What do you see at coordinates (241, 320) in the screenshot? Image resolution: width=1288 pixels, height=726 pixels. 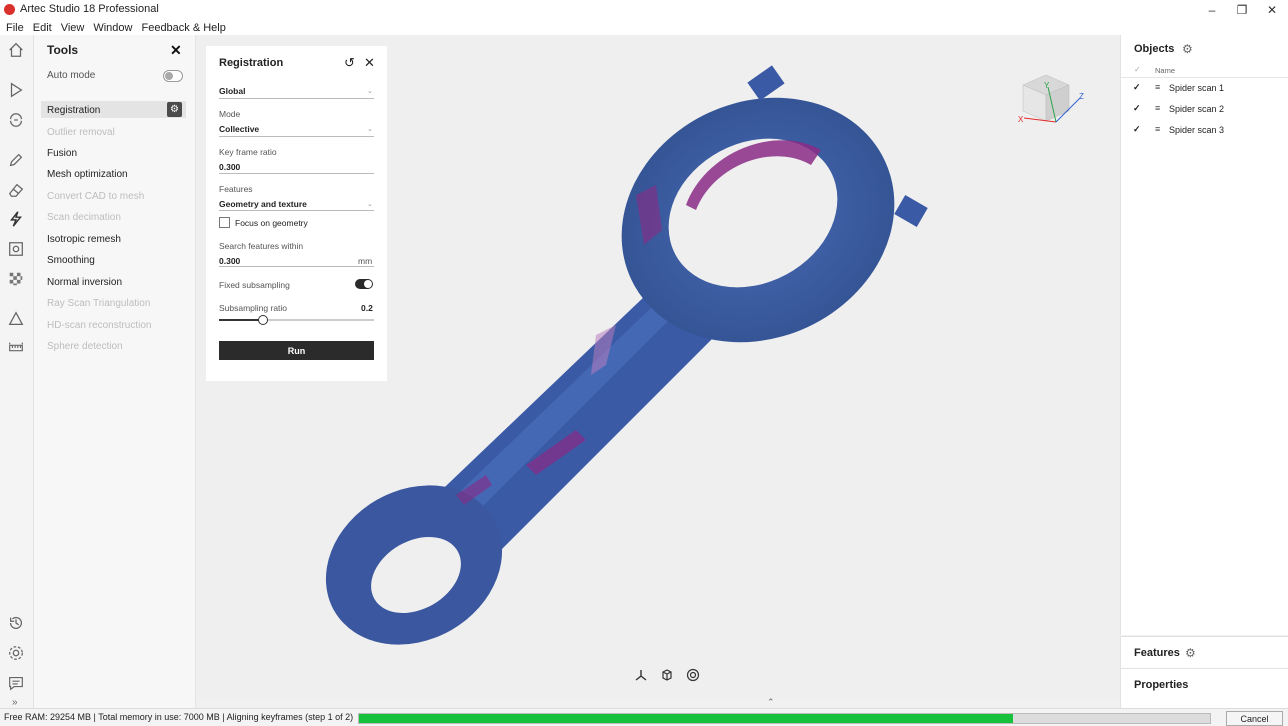 I see `subsampling-slider-fill` at bounding box center [241, 320].